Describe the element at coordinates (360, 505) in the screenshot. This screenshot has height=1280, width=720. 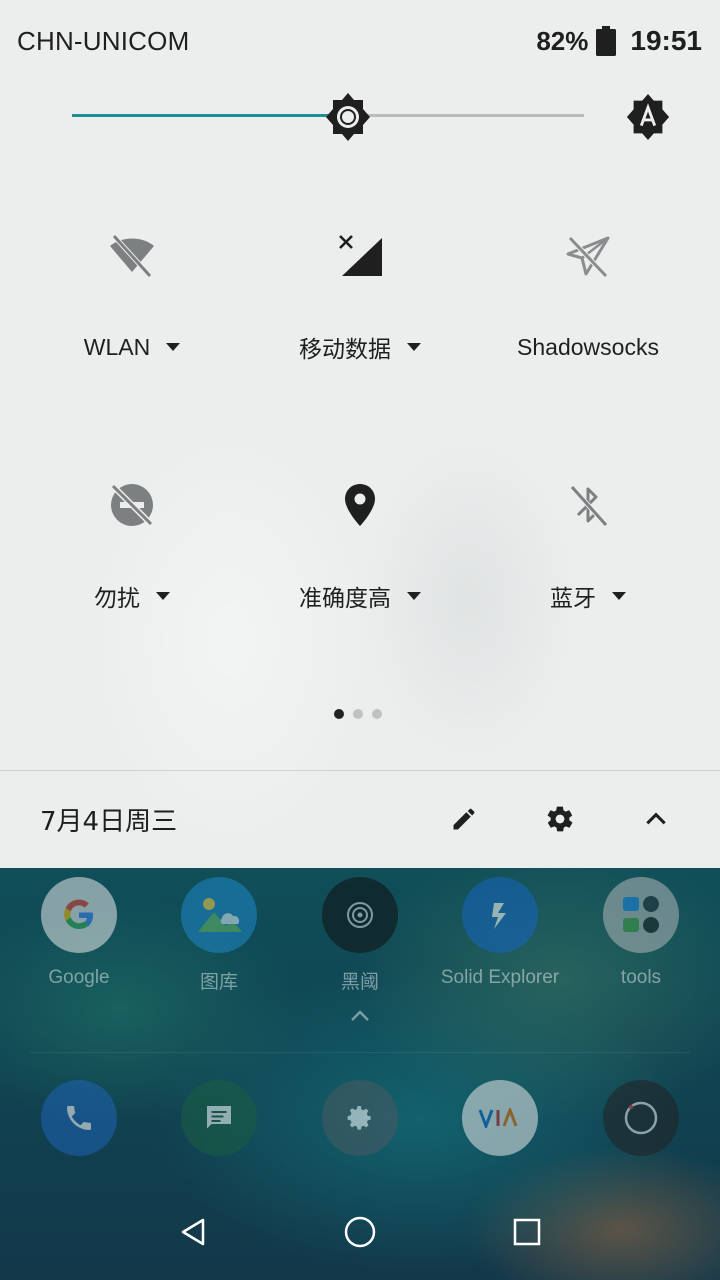
I see `location-icon` at that location.